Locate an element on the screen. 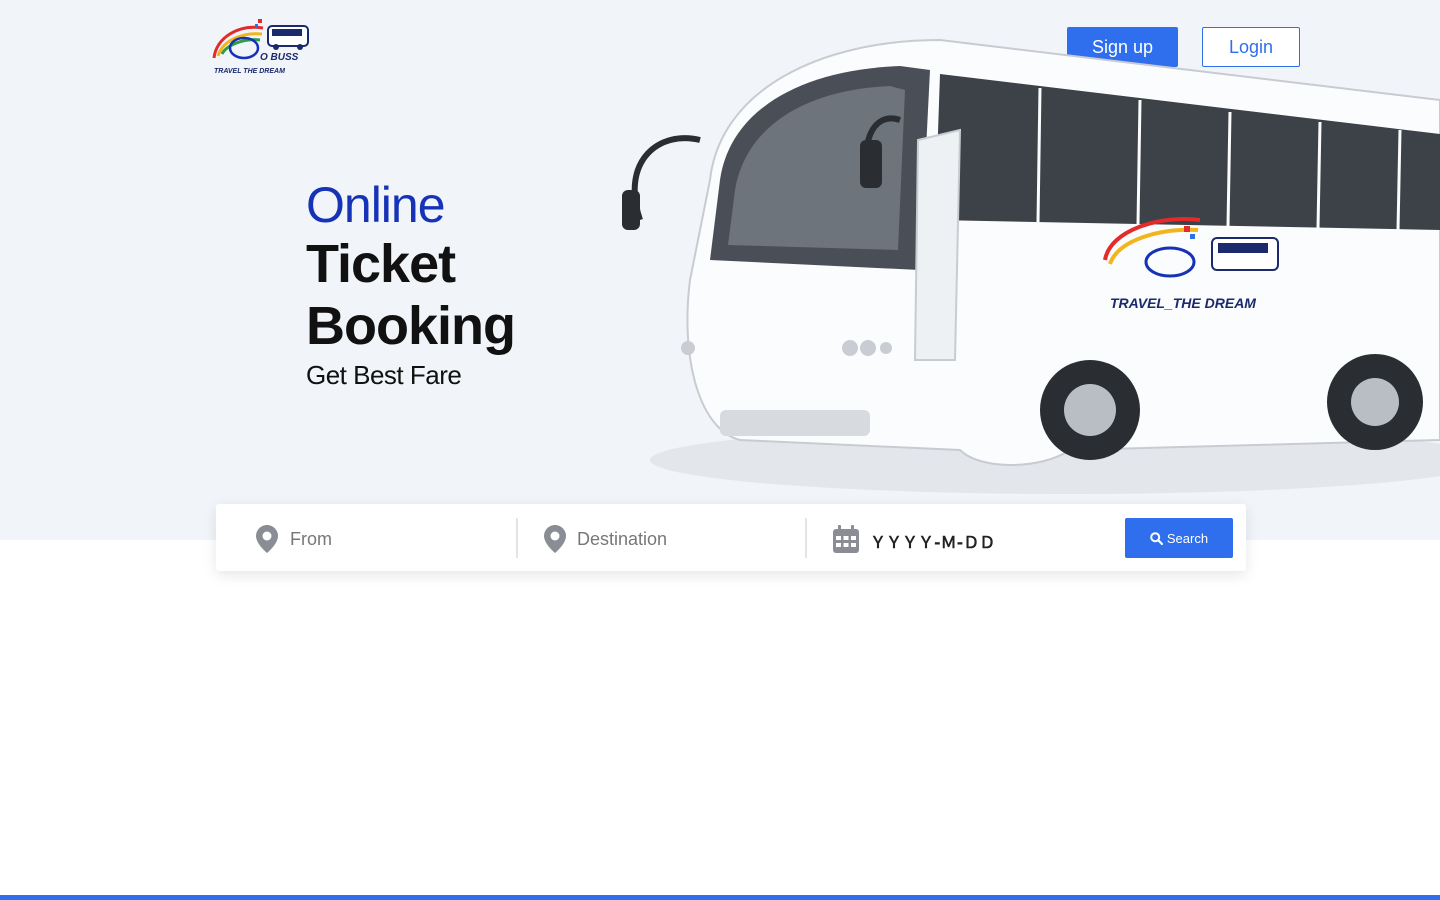 This screenshot has height=900, width=1440. headline-best-fare: Get Best Fare is located at coordinates (384, 375).